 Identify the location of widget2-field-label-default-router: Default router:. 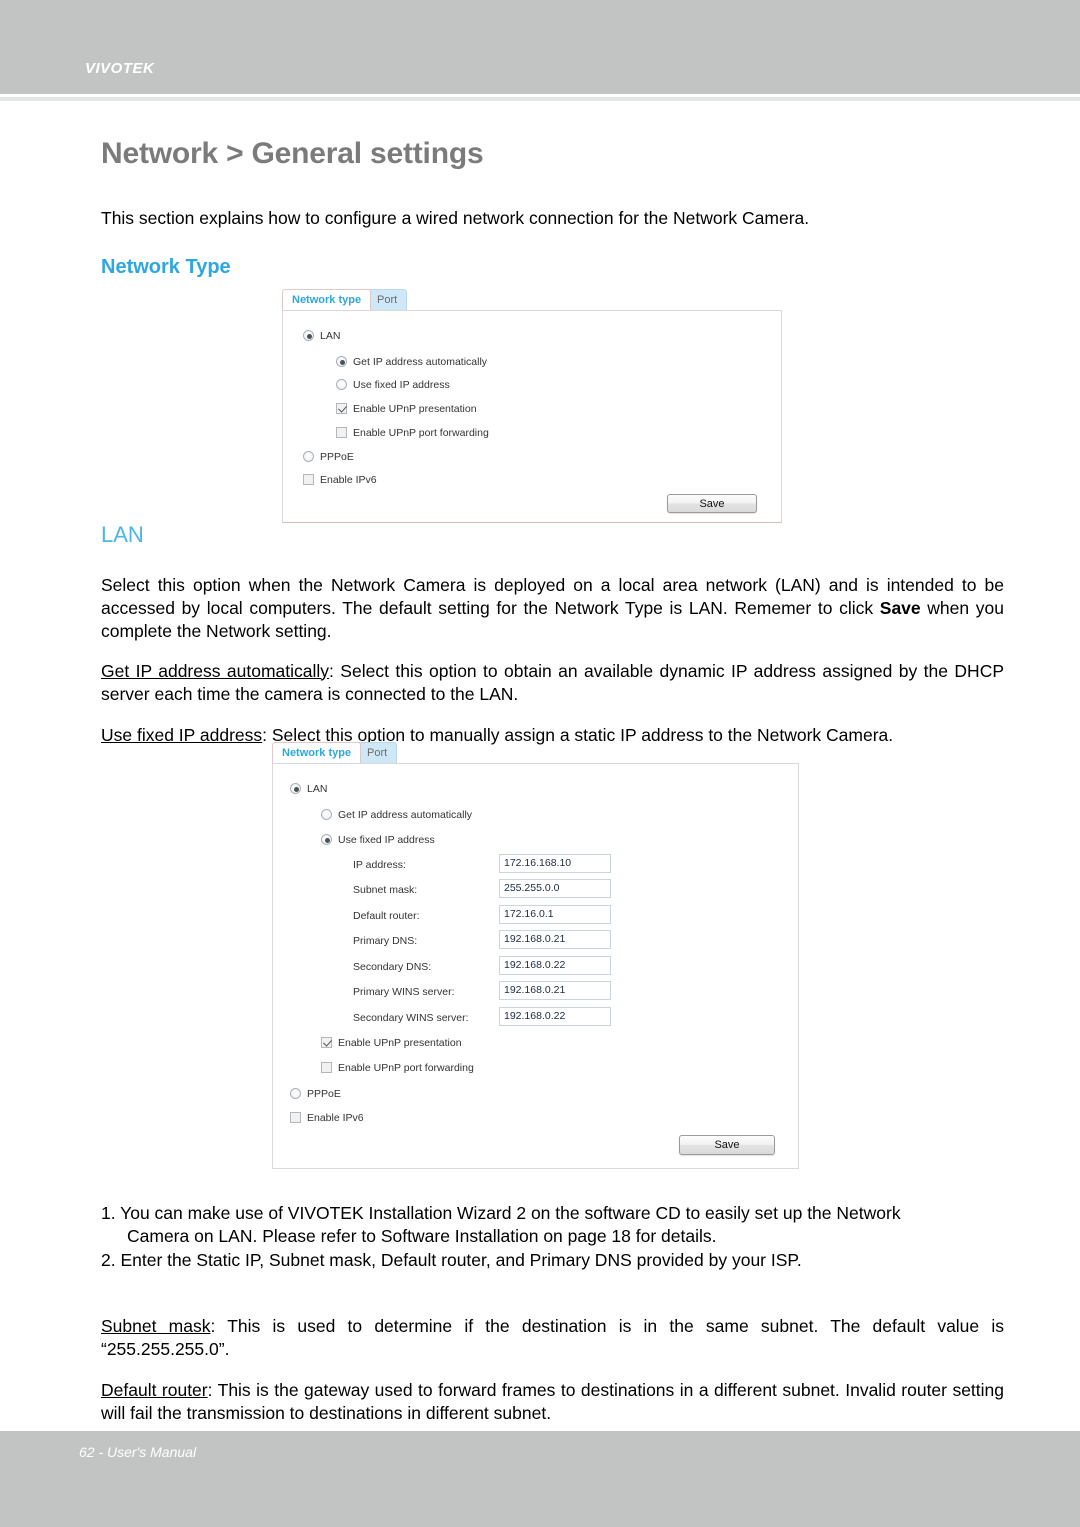
(386, 916).